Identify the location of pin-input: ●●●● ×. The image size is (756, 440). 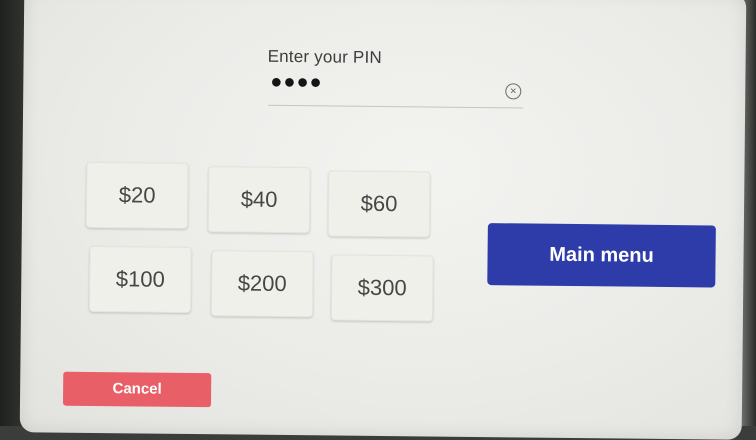
(396, 88).